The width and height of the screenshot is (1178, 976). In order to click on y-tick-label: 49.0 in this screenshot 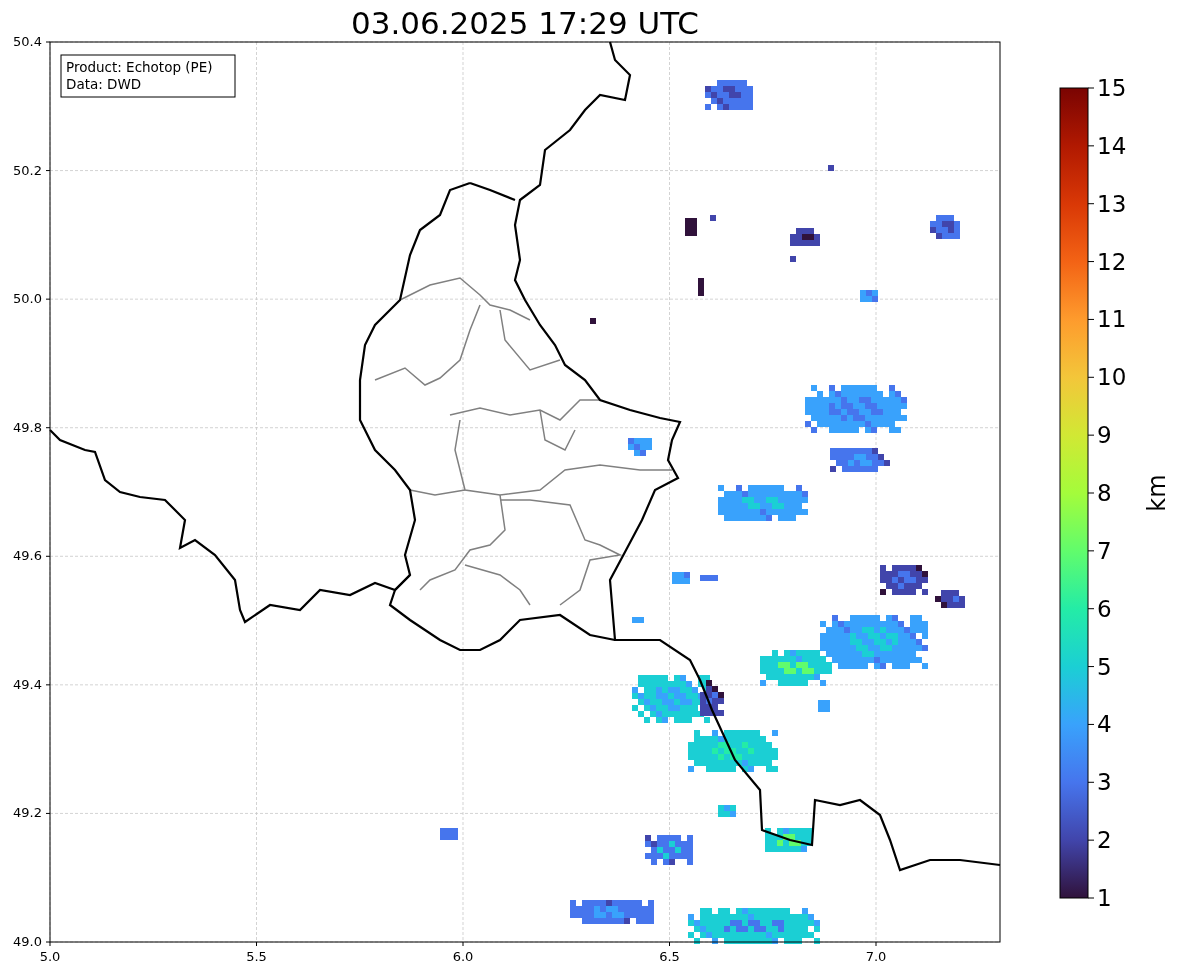, I will do `click(27, 941)`.